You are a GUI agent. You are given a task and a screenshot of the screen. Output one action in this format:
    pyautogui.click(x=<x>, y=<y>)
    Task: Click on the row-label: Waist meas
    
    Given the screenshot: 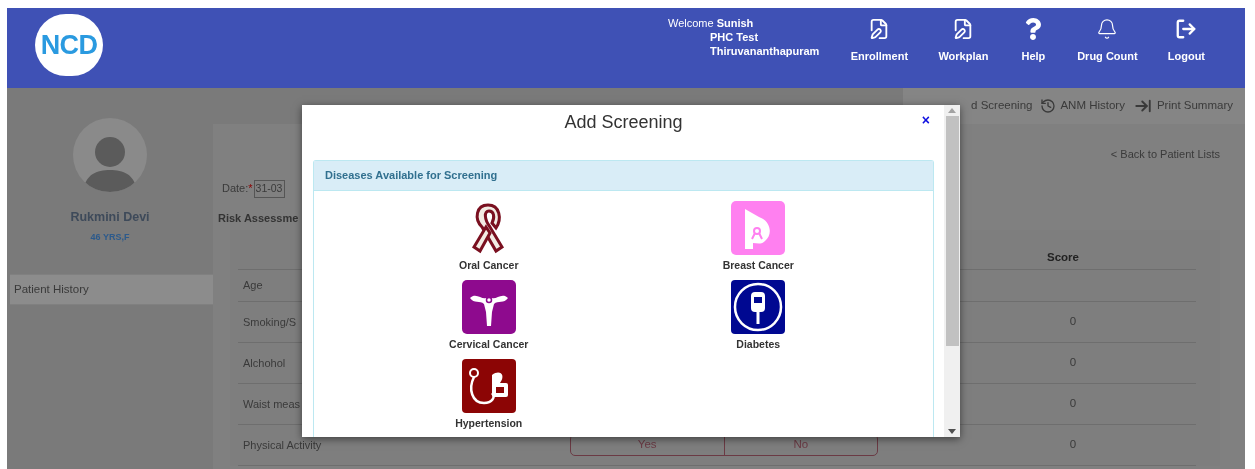 What is the action you would take?
    pyautogui.click(x=272, y=404)
    